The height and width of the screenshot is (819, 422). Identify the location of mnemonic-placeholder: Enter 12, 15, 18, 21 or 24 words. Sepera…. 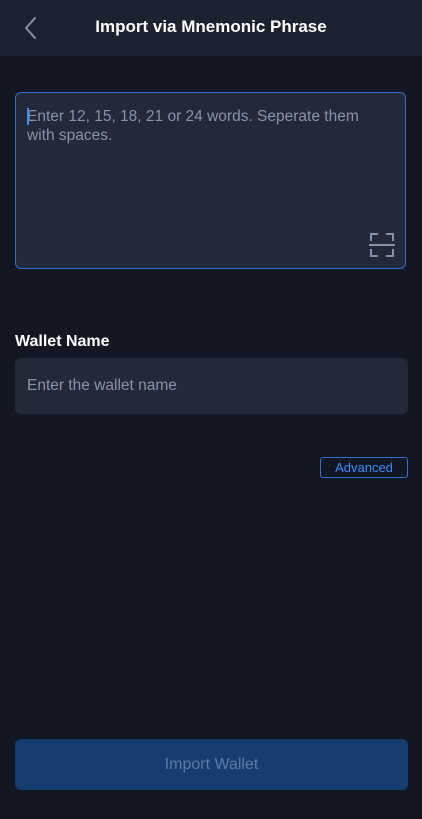
(193, 126).